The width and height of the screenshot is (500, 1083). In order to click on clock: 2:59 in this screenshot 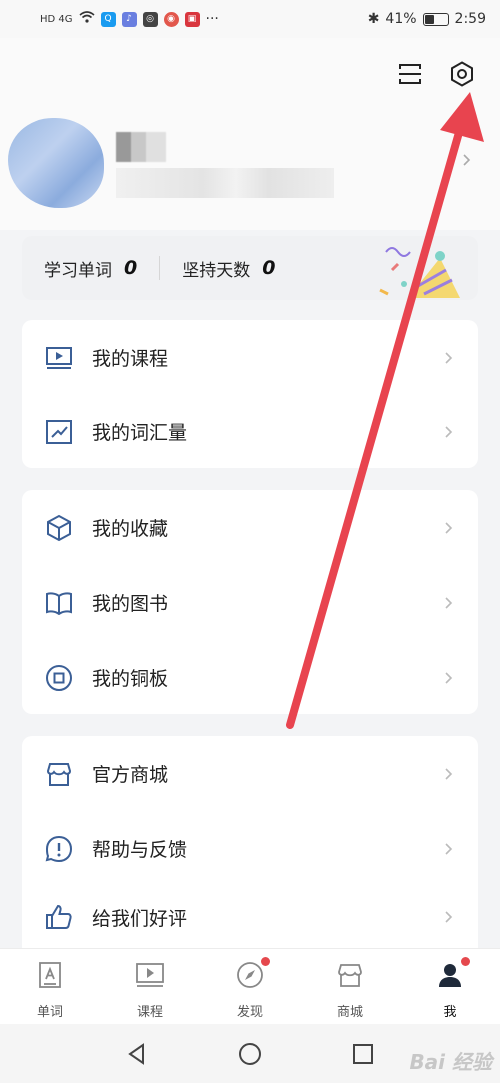, I will do `click(470, 19)`.